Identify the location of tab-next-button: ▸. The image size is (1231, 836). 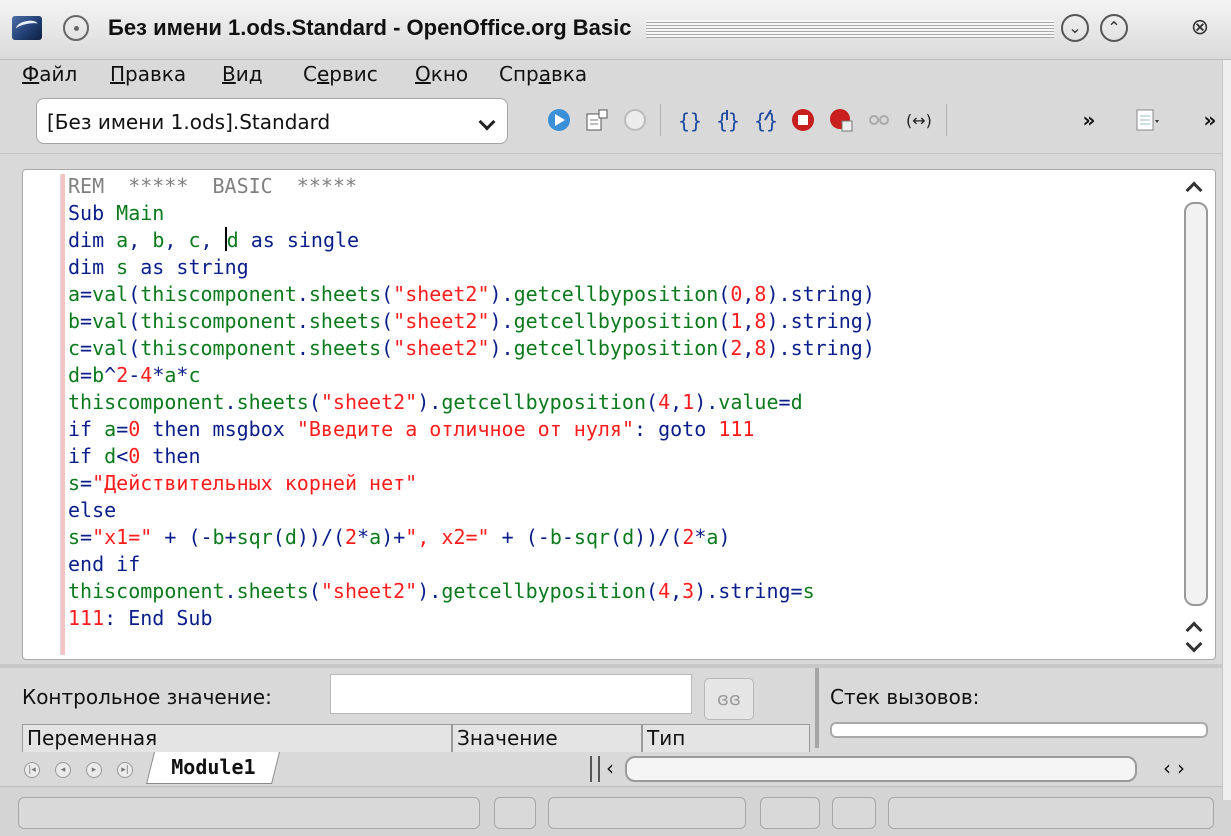
(94, 770).